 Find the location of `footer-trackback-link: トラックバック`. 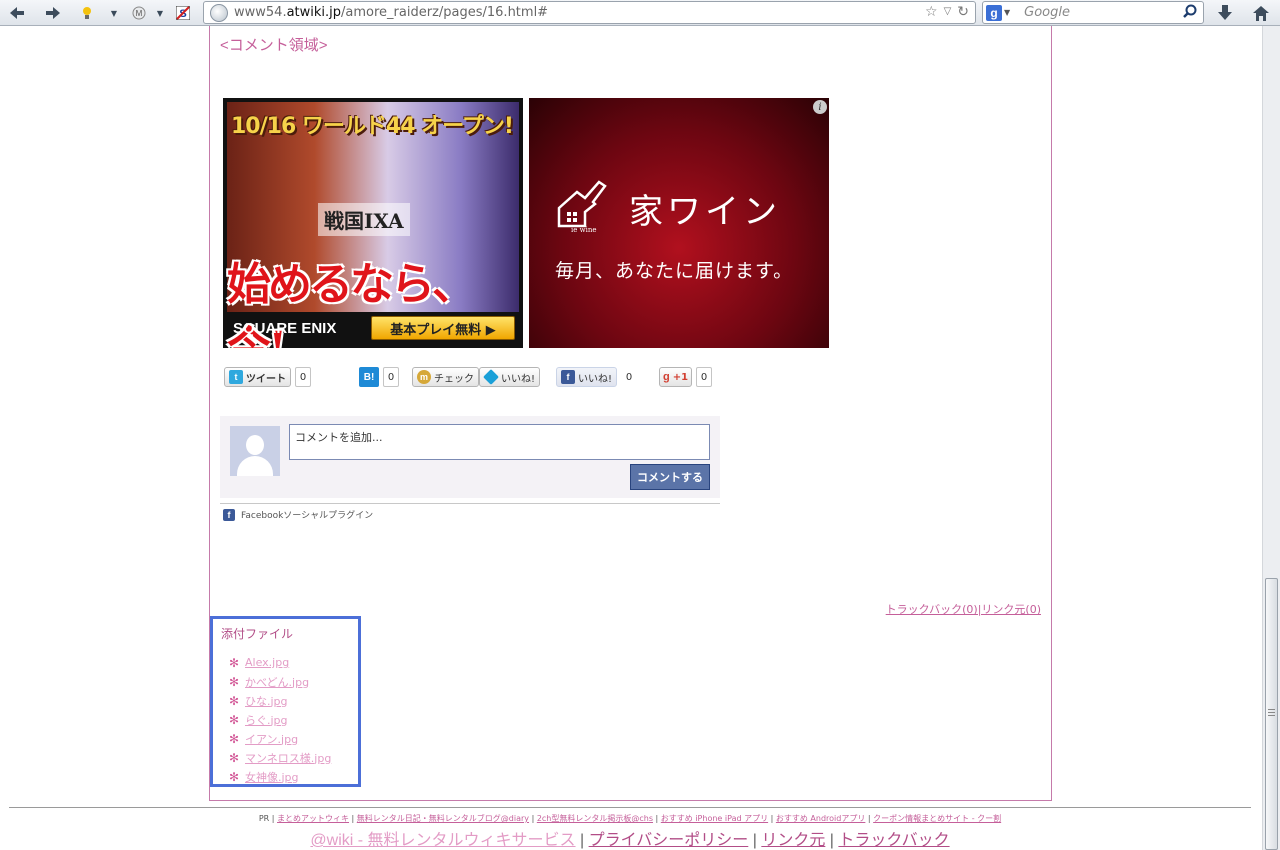

footer-trackback-link: トラックバック is located at coordinates (893, 840).